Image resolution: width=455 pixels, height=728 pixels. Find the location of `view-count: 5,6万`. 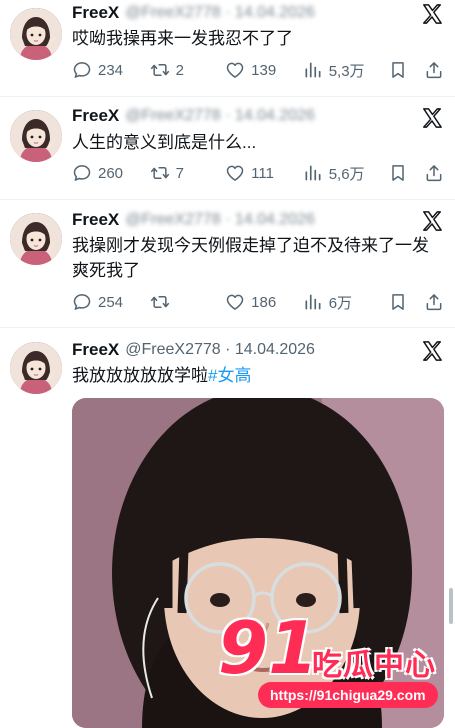

view-count: 5,6万 is located at coordinates (346, 174).